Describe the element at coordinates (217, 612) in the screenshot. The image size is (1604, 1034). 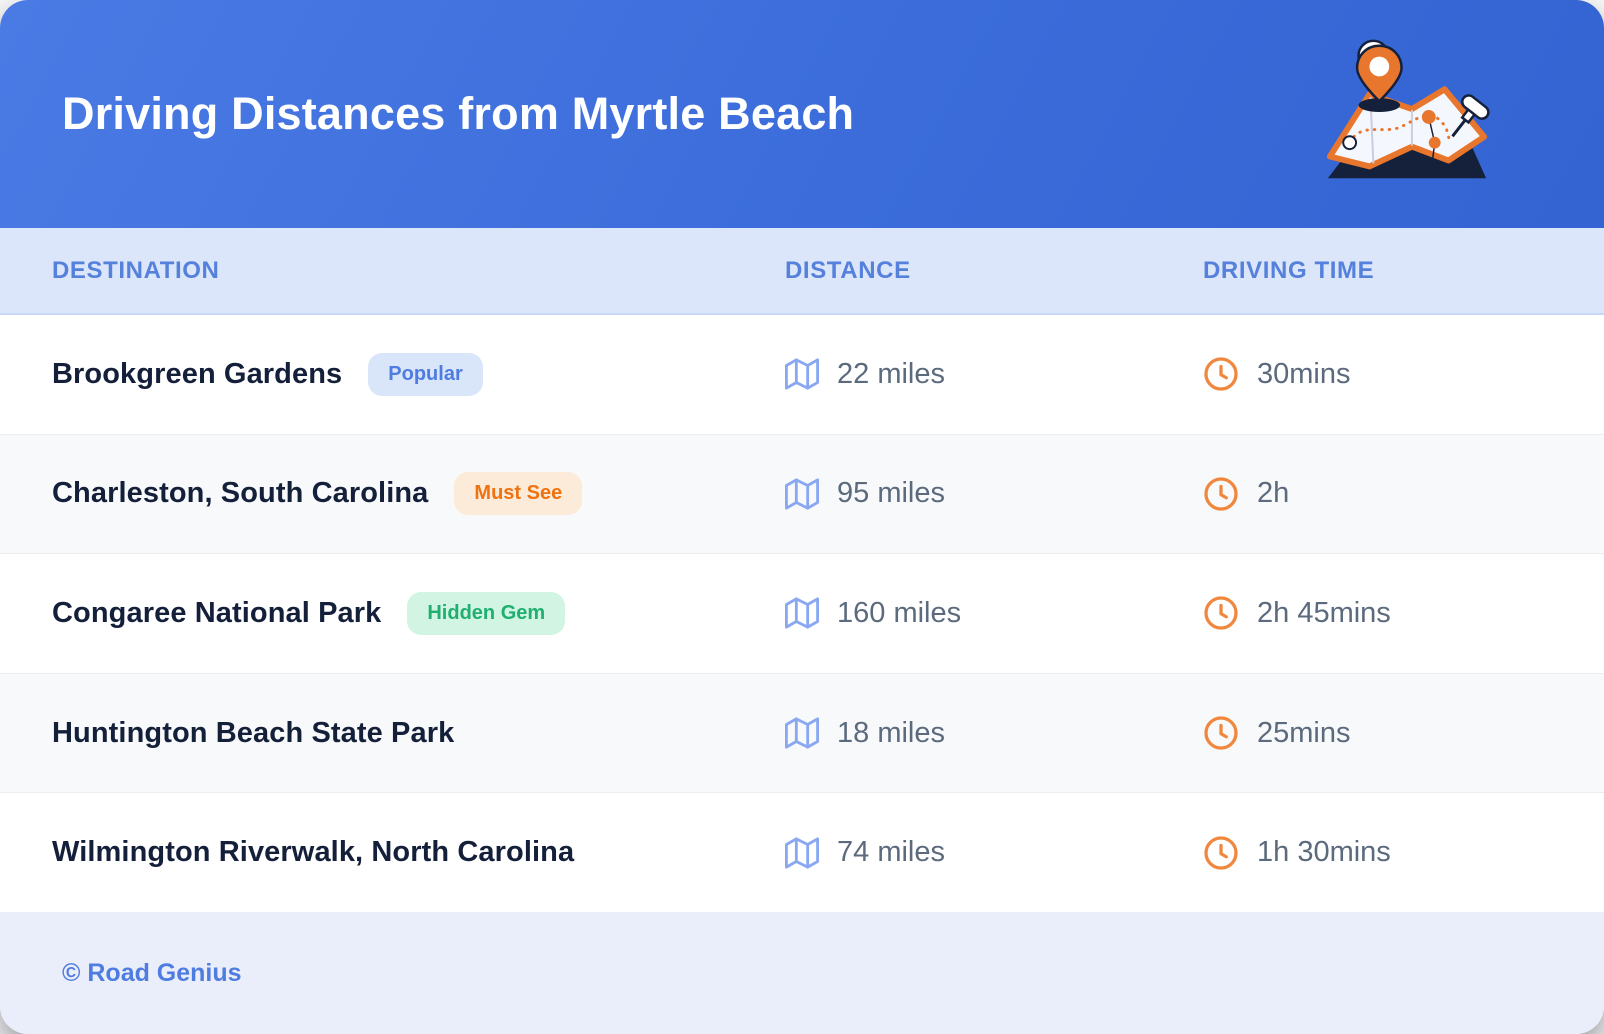
I see `destination-name: Congaree National Park` at that location.